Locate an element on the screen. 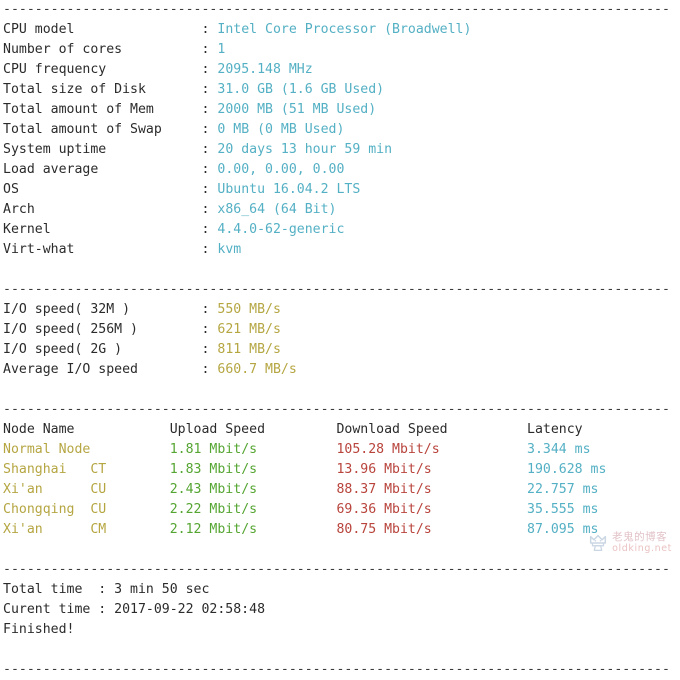  info-label: Total size of Disk : is located at coordinates (110, 89).